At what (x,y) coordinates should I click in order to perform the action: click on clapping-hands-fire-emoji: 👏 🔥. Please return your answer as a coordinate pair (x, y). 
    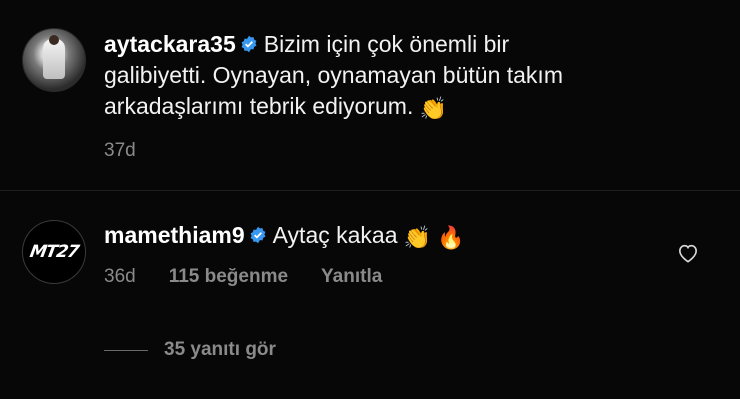
    Looking at the image, I should click on (434, 237).